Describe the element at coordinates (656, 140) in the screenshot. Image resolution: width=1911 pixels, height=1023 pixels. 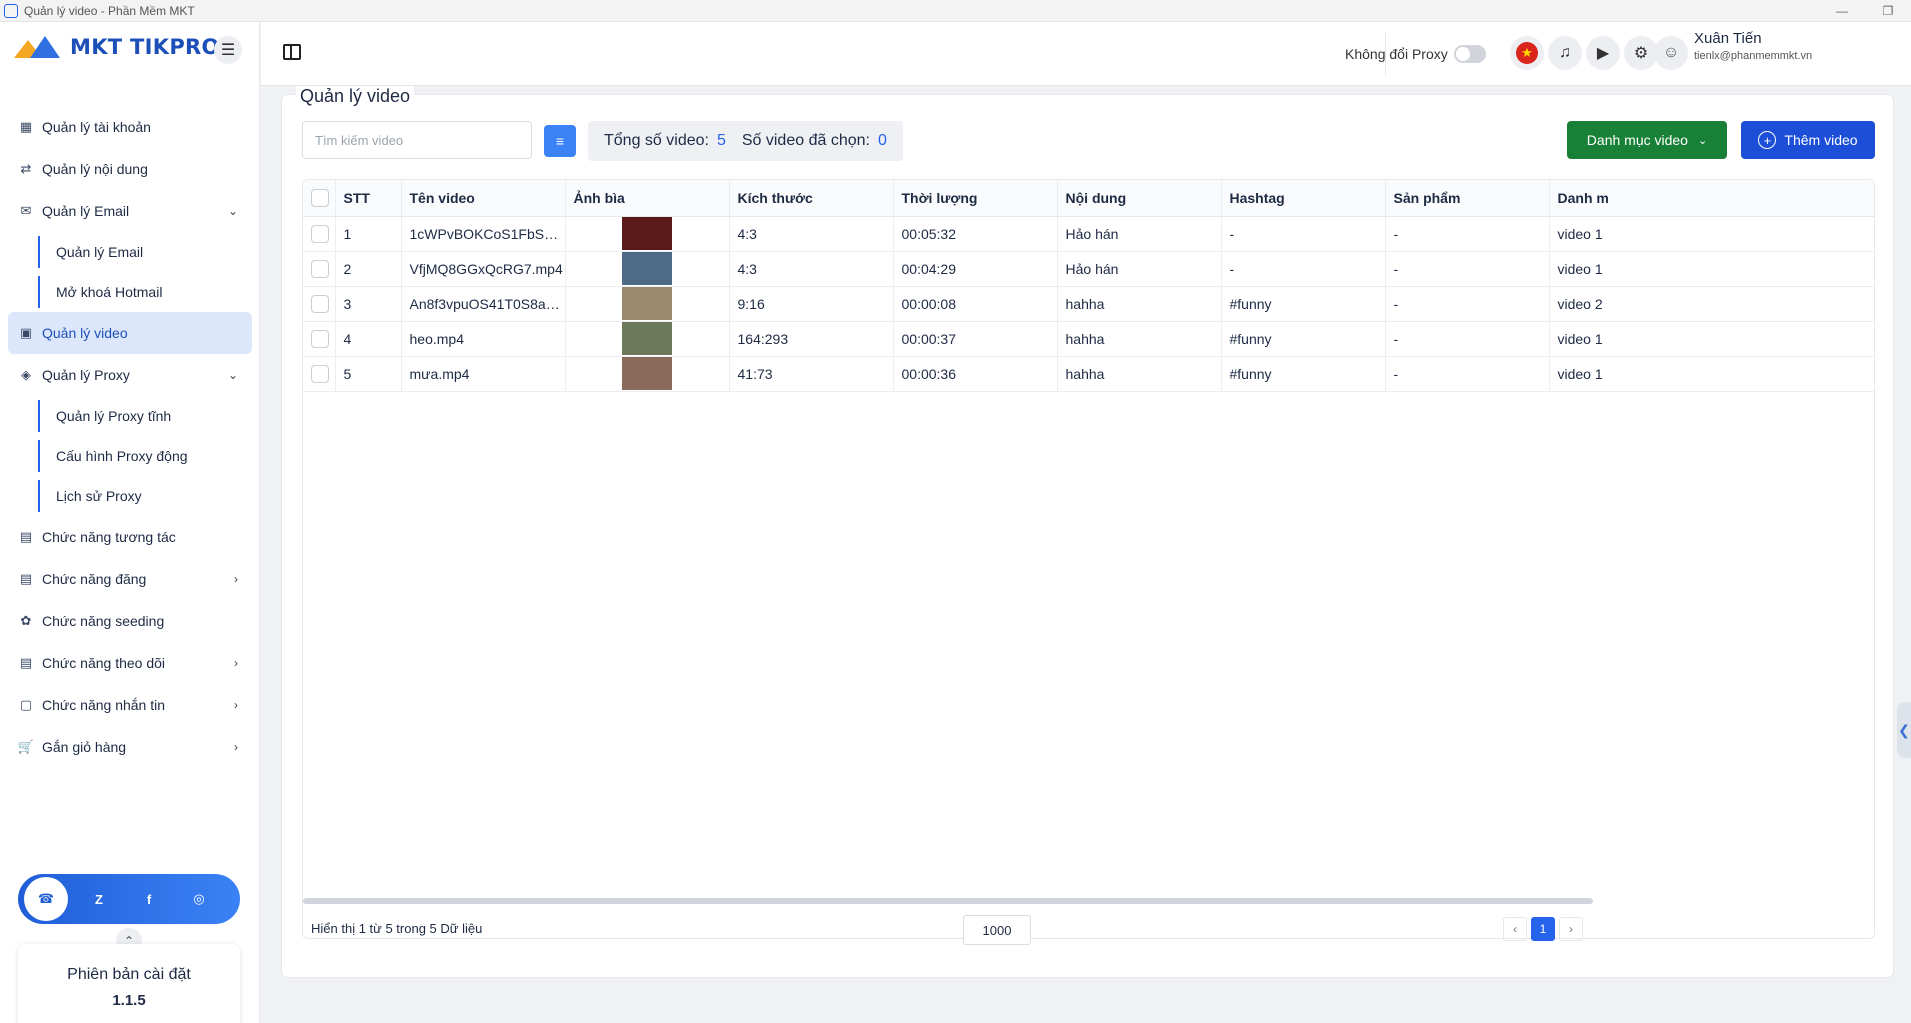
I see `total-label: Tổng số video:` at that location.